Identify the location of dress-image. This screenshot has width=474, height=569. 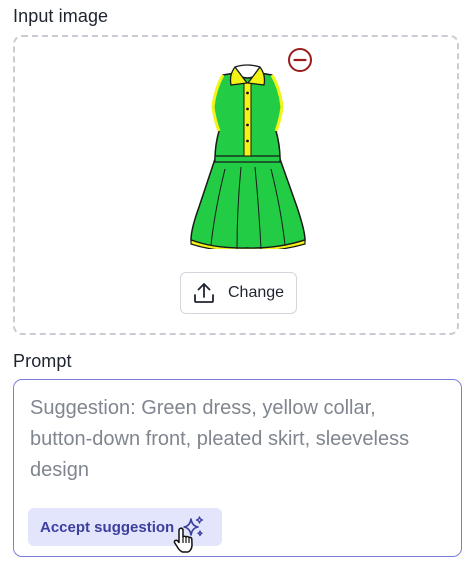
(248, 156).